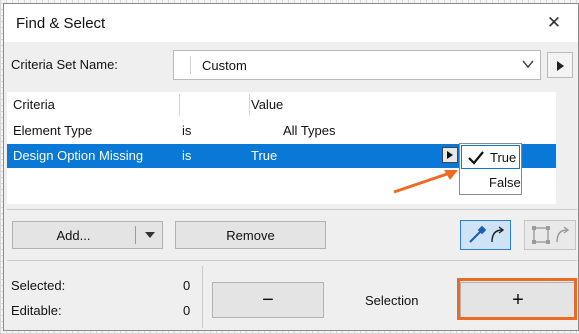 Image resolution: width=579 pixels, height=334 pixels. Describe the element at coordinates (281, 131) in the screenshot. I see `table-row: Element Type is All Types` at that location.